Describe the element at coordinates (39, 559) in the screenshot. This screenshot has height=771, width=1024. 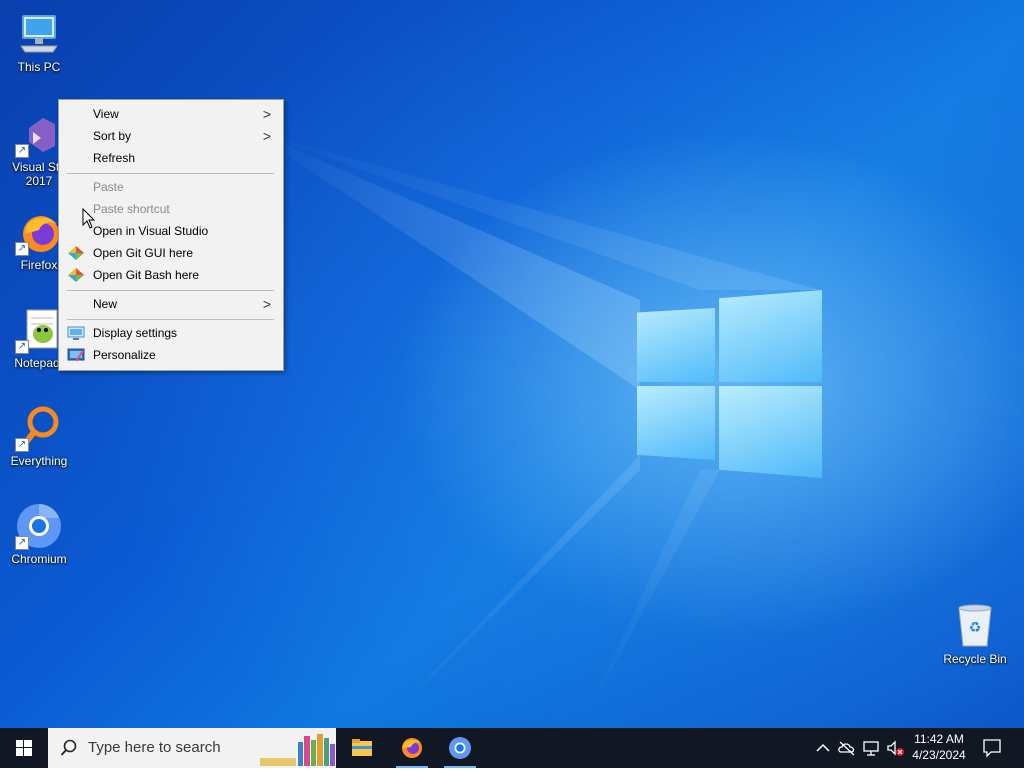
I see `desktop-icon-label: Chromium` at that location.